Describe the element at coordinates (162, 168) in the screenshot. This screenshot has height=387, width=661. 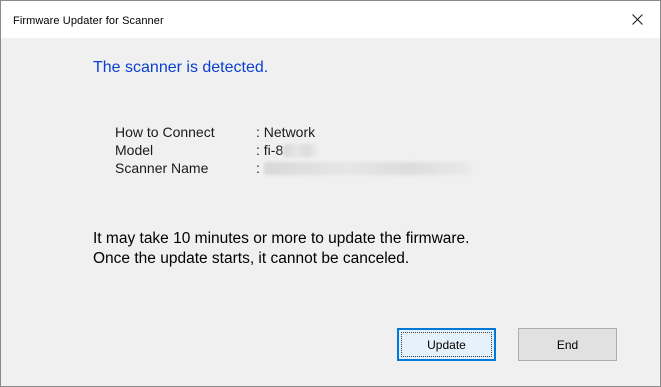
I see `scanner-name-label: Scanner Name` at that location.